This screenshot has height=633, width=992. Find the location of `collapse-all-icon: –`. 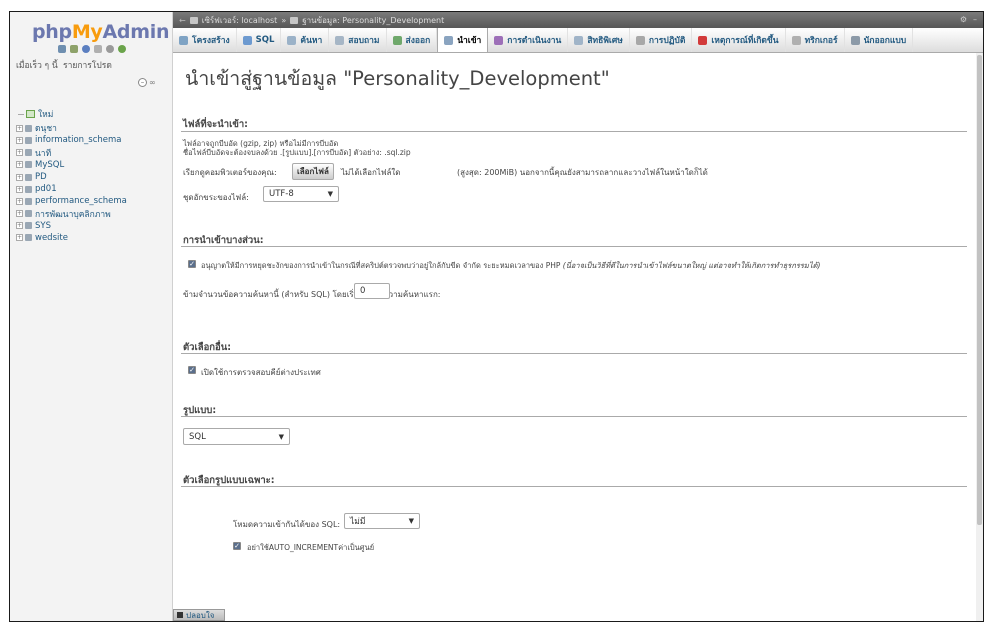

collapse-all-icon: – is located at coordinates (142, 82).